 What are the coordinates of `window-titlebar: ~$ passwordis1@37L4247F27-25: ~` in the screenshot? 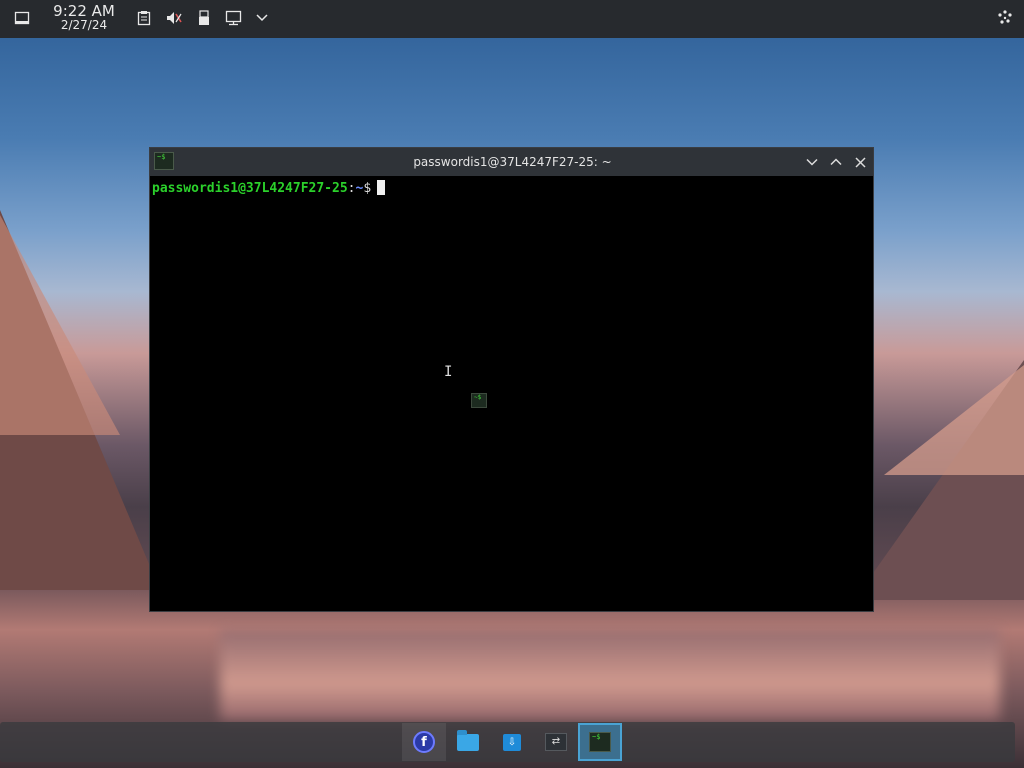 It's located at (511, 162).